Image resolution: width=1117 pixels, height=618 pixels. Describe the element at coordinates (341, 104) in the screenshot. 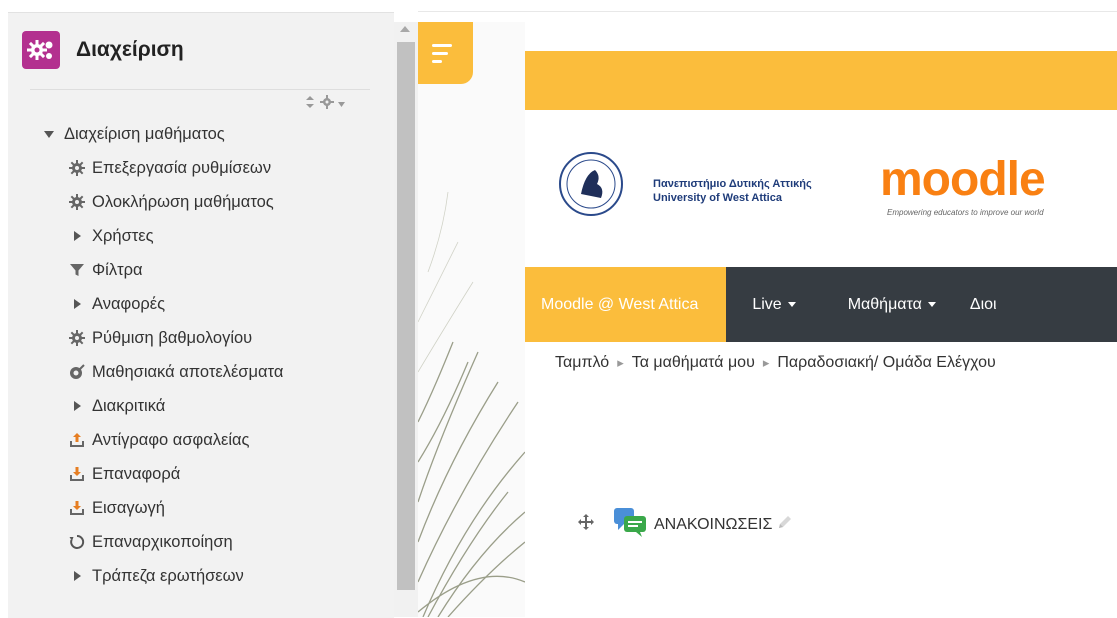

I see `chevron-down-icon` at that location.